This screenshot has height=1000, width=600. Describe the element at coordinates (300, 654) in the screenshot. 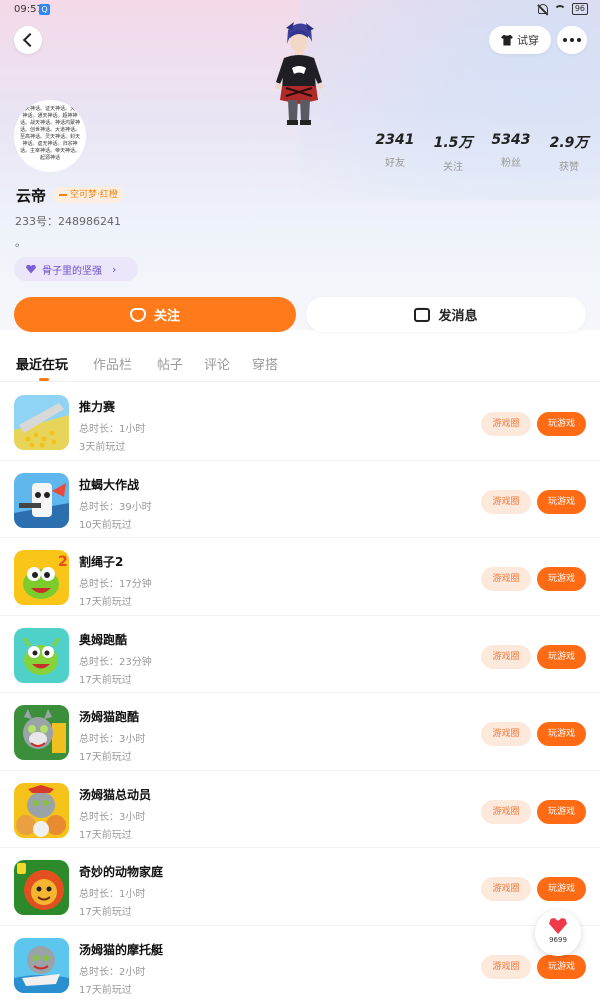

I see `game-row: 奥姆跑酷 总时长：23分钟 17天前玩过 游戏圈 玩游戏` at that location.